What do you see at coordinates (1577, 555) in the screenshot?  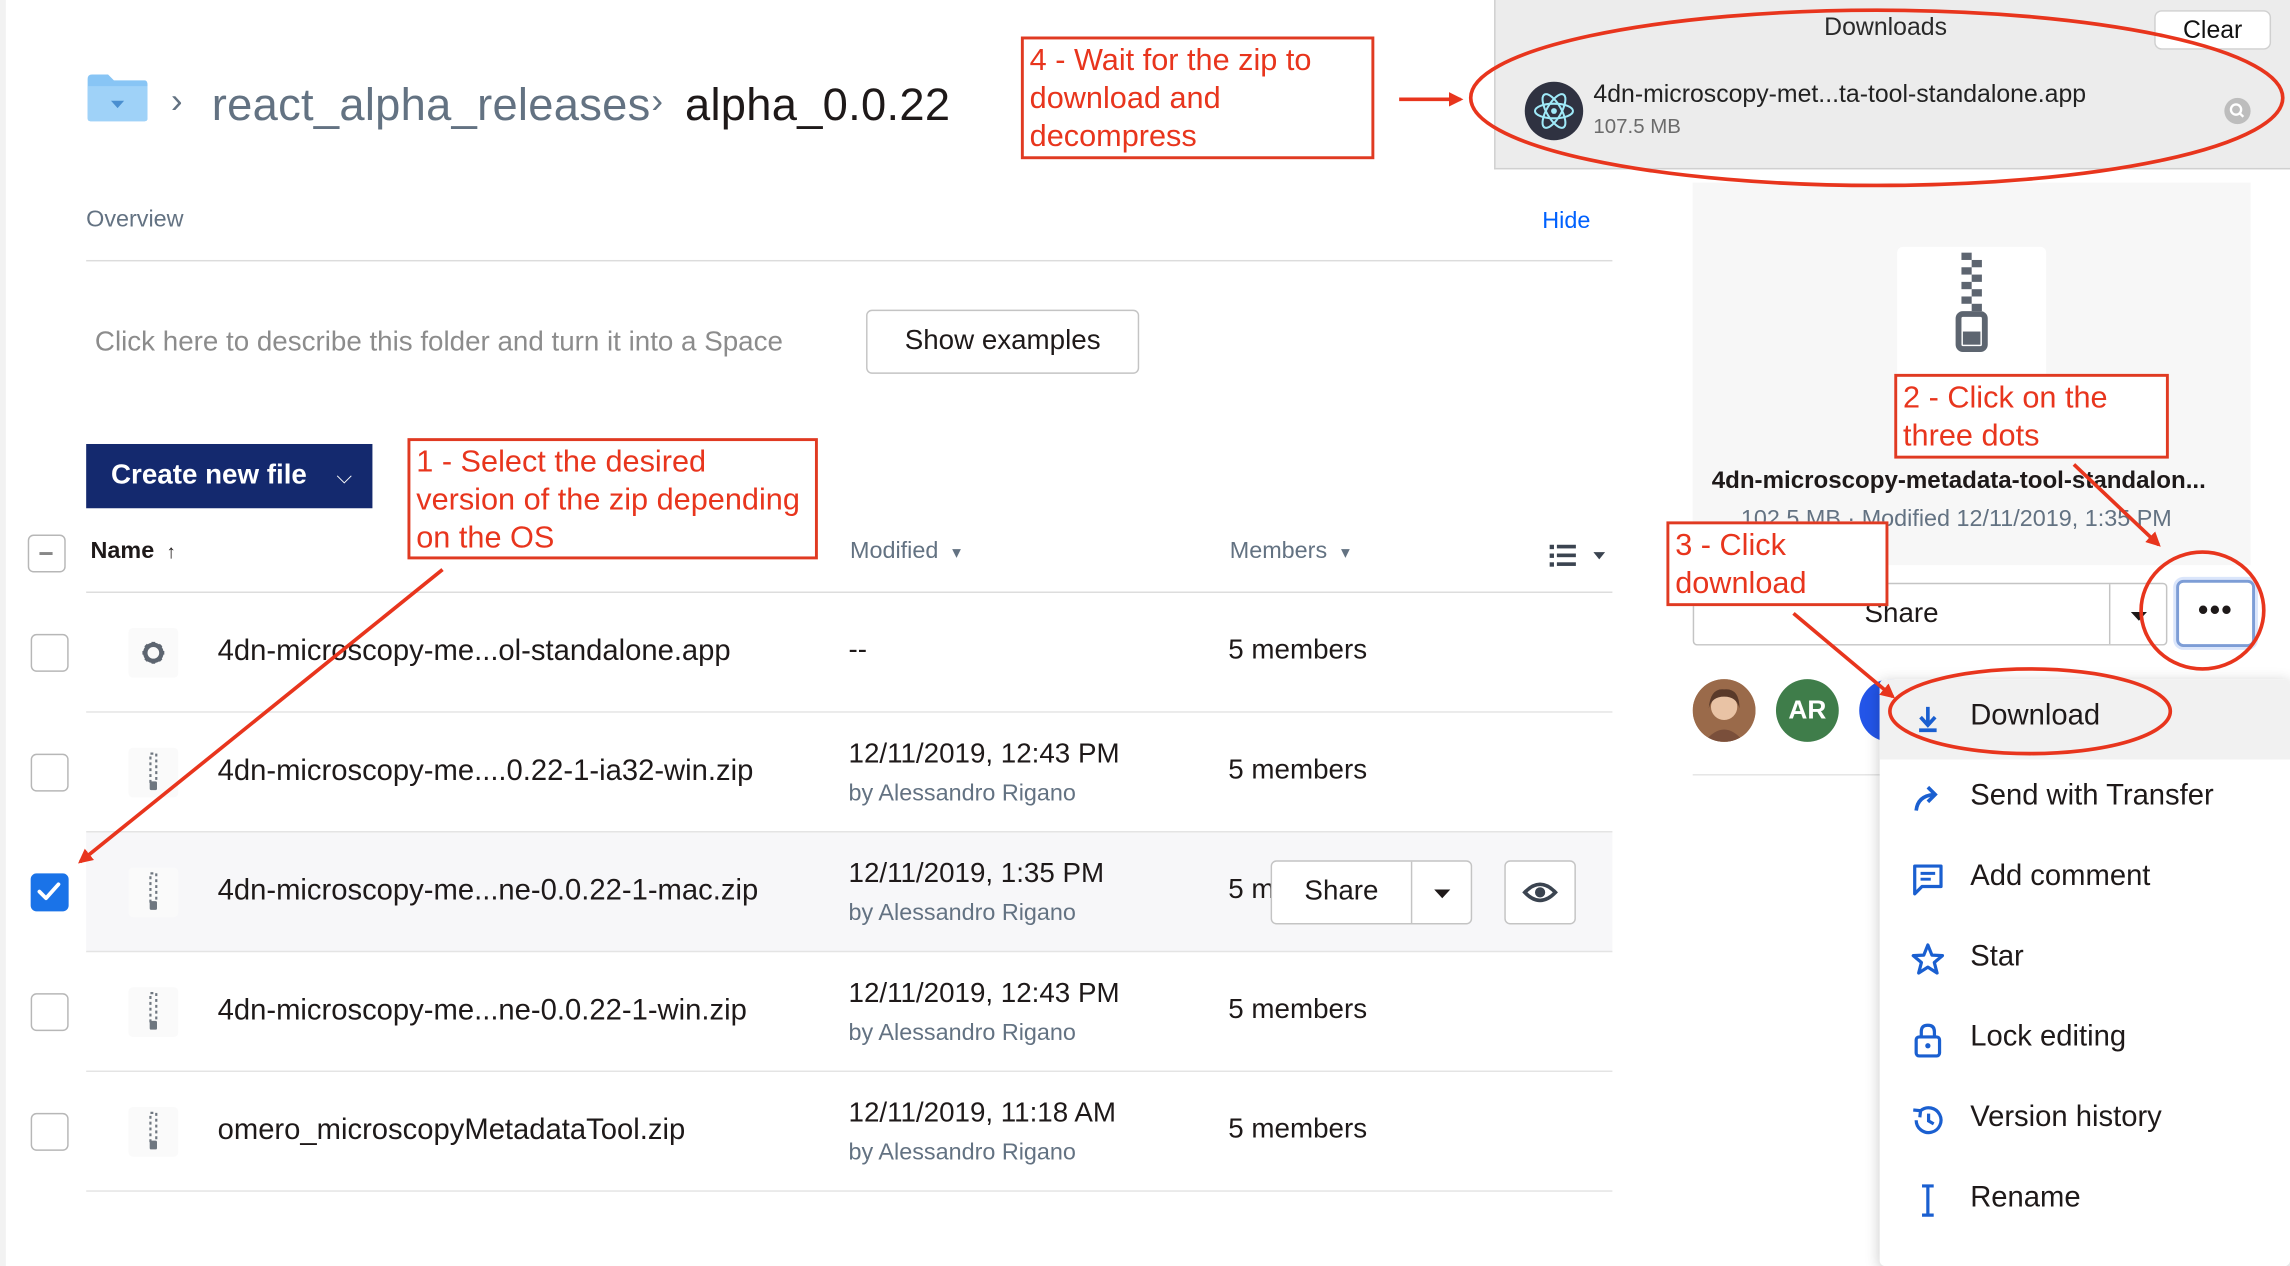 I see `list-view-icon` at bounding box center [1577, 555].